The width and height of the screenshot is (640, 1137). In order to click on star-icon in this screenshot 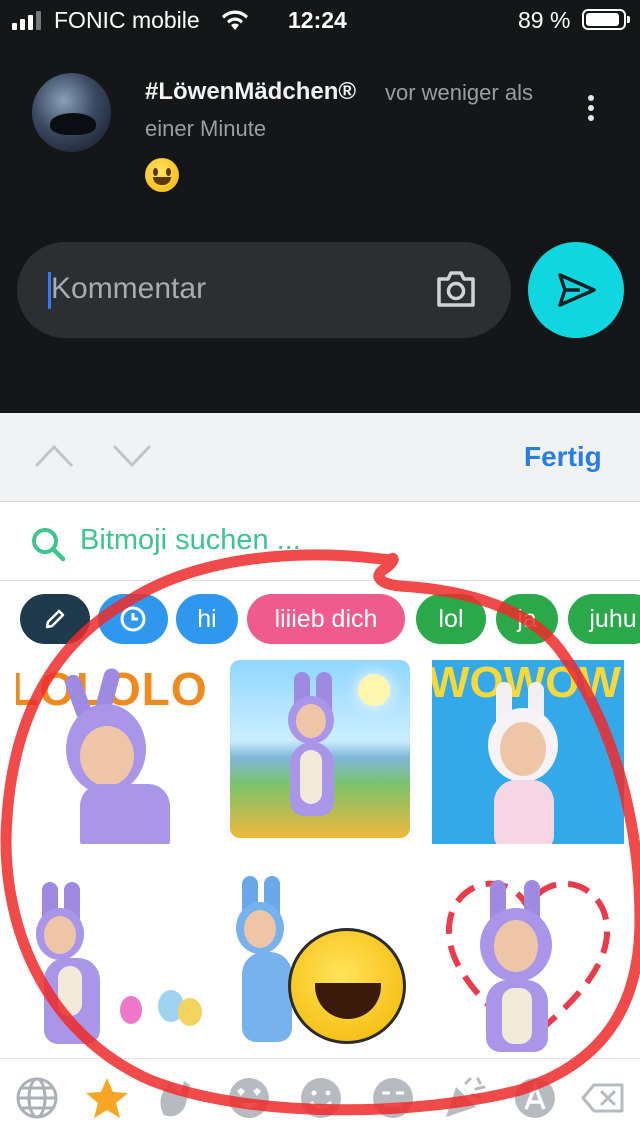, I will do `click(107, 1098)`.